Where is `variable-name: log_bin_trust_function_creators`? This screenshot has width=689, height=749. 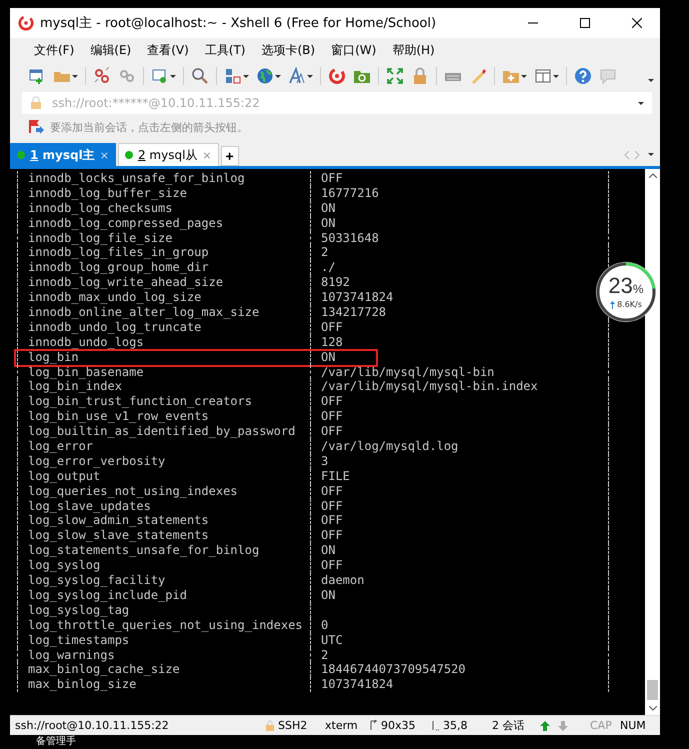
variable-name: log_bin_trust_function_creators is located at coordinates (163, 402).